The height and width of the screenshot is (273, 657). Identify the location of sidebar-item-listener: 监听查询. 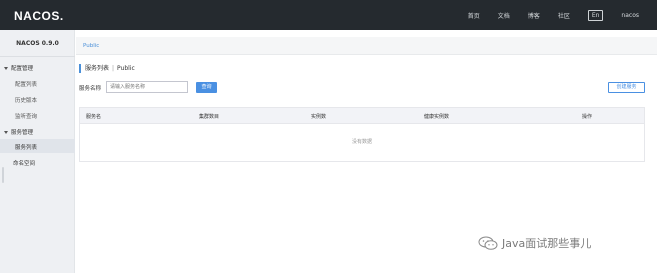
(26, 116).